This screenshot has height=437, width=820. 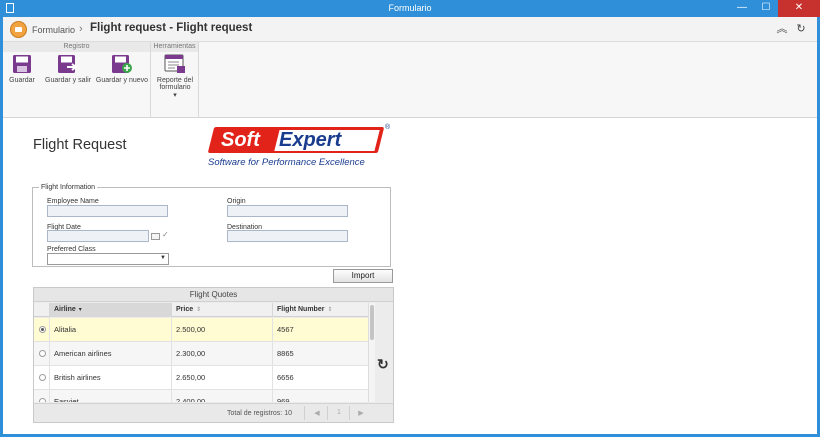 I want to click on save-and-new-button: Guardar y nuevo, so click(x=122, y=69).